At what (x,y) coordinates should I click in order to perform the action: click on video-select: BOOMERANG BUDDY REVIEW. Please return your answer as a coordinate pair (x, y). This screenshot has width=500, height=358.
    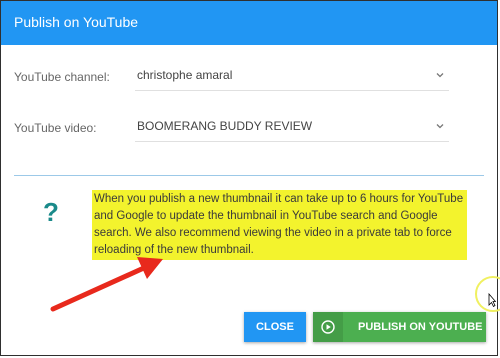
    Looking at the image, I should click on (292, 127).